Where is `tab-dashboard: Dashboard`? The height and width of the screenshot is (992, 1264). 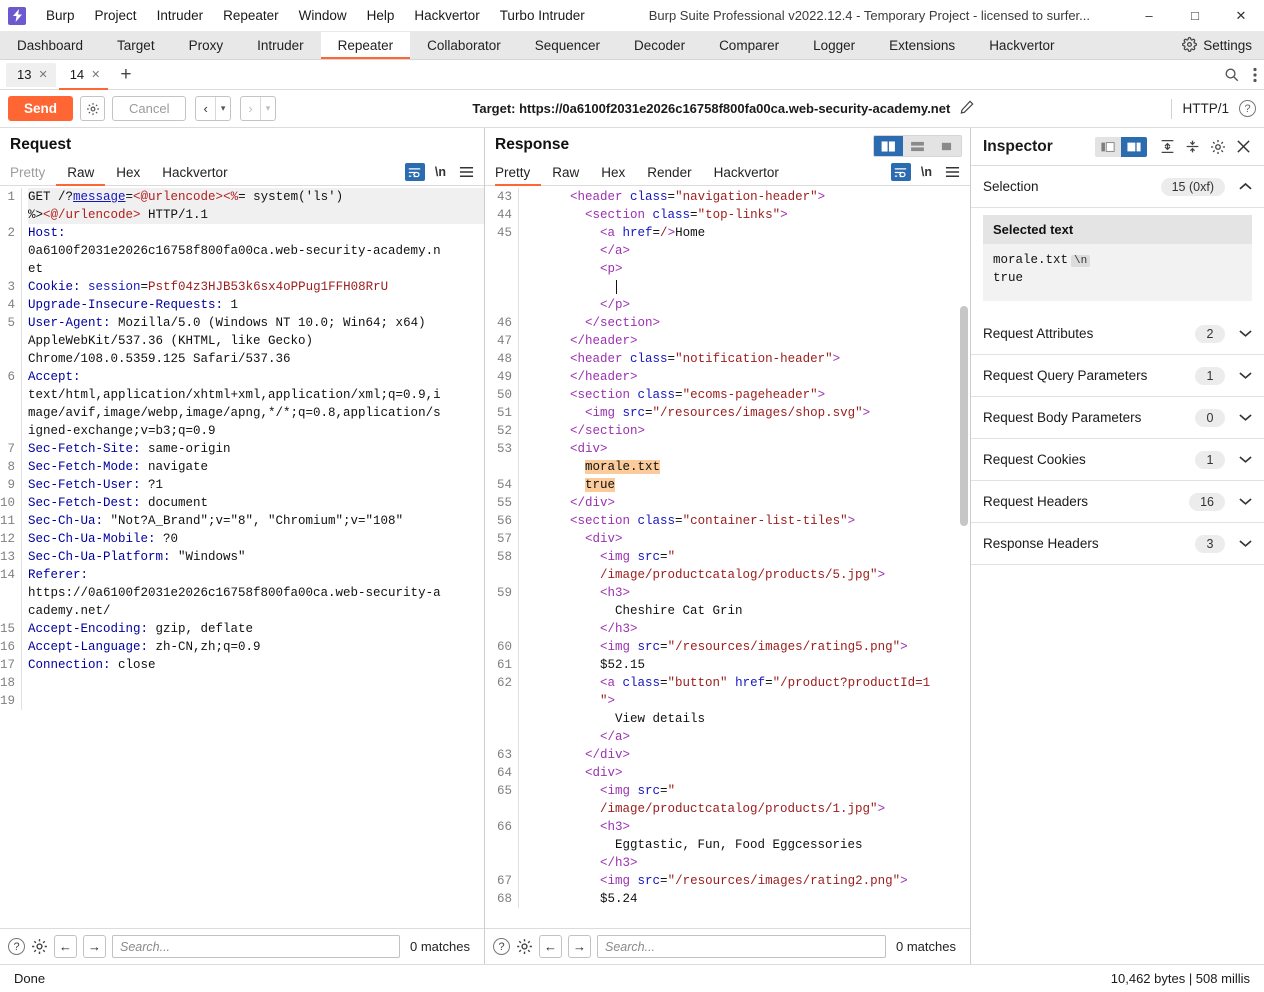
tab-dashboard: Dashboard is located at coordinates (50, 45).